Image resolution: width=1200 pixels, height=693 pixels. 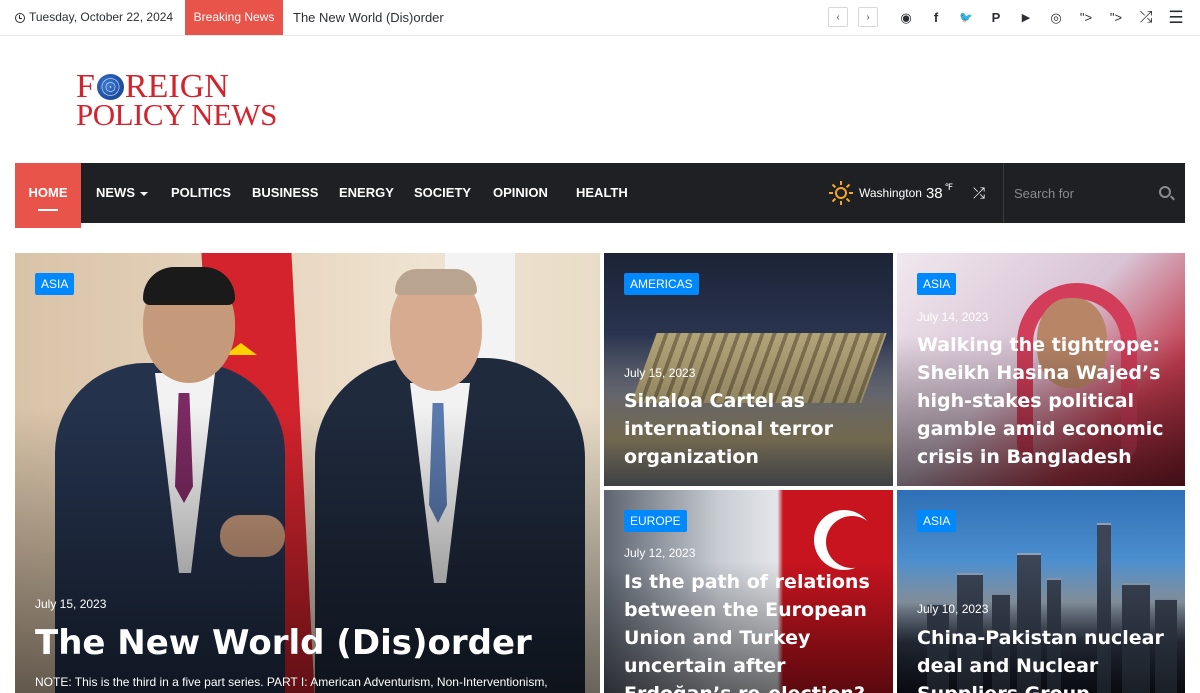 I want to click on search-input, so click(x=1079, y=193).